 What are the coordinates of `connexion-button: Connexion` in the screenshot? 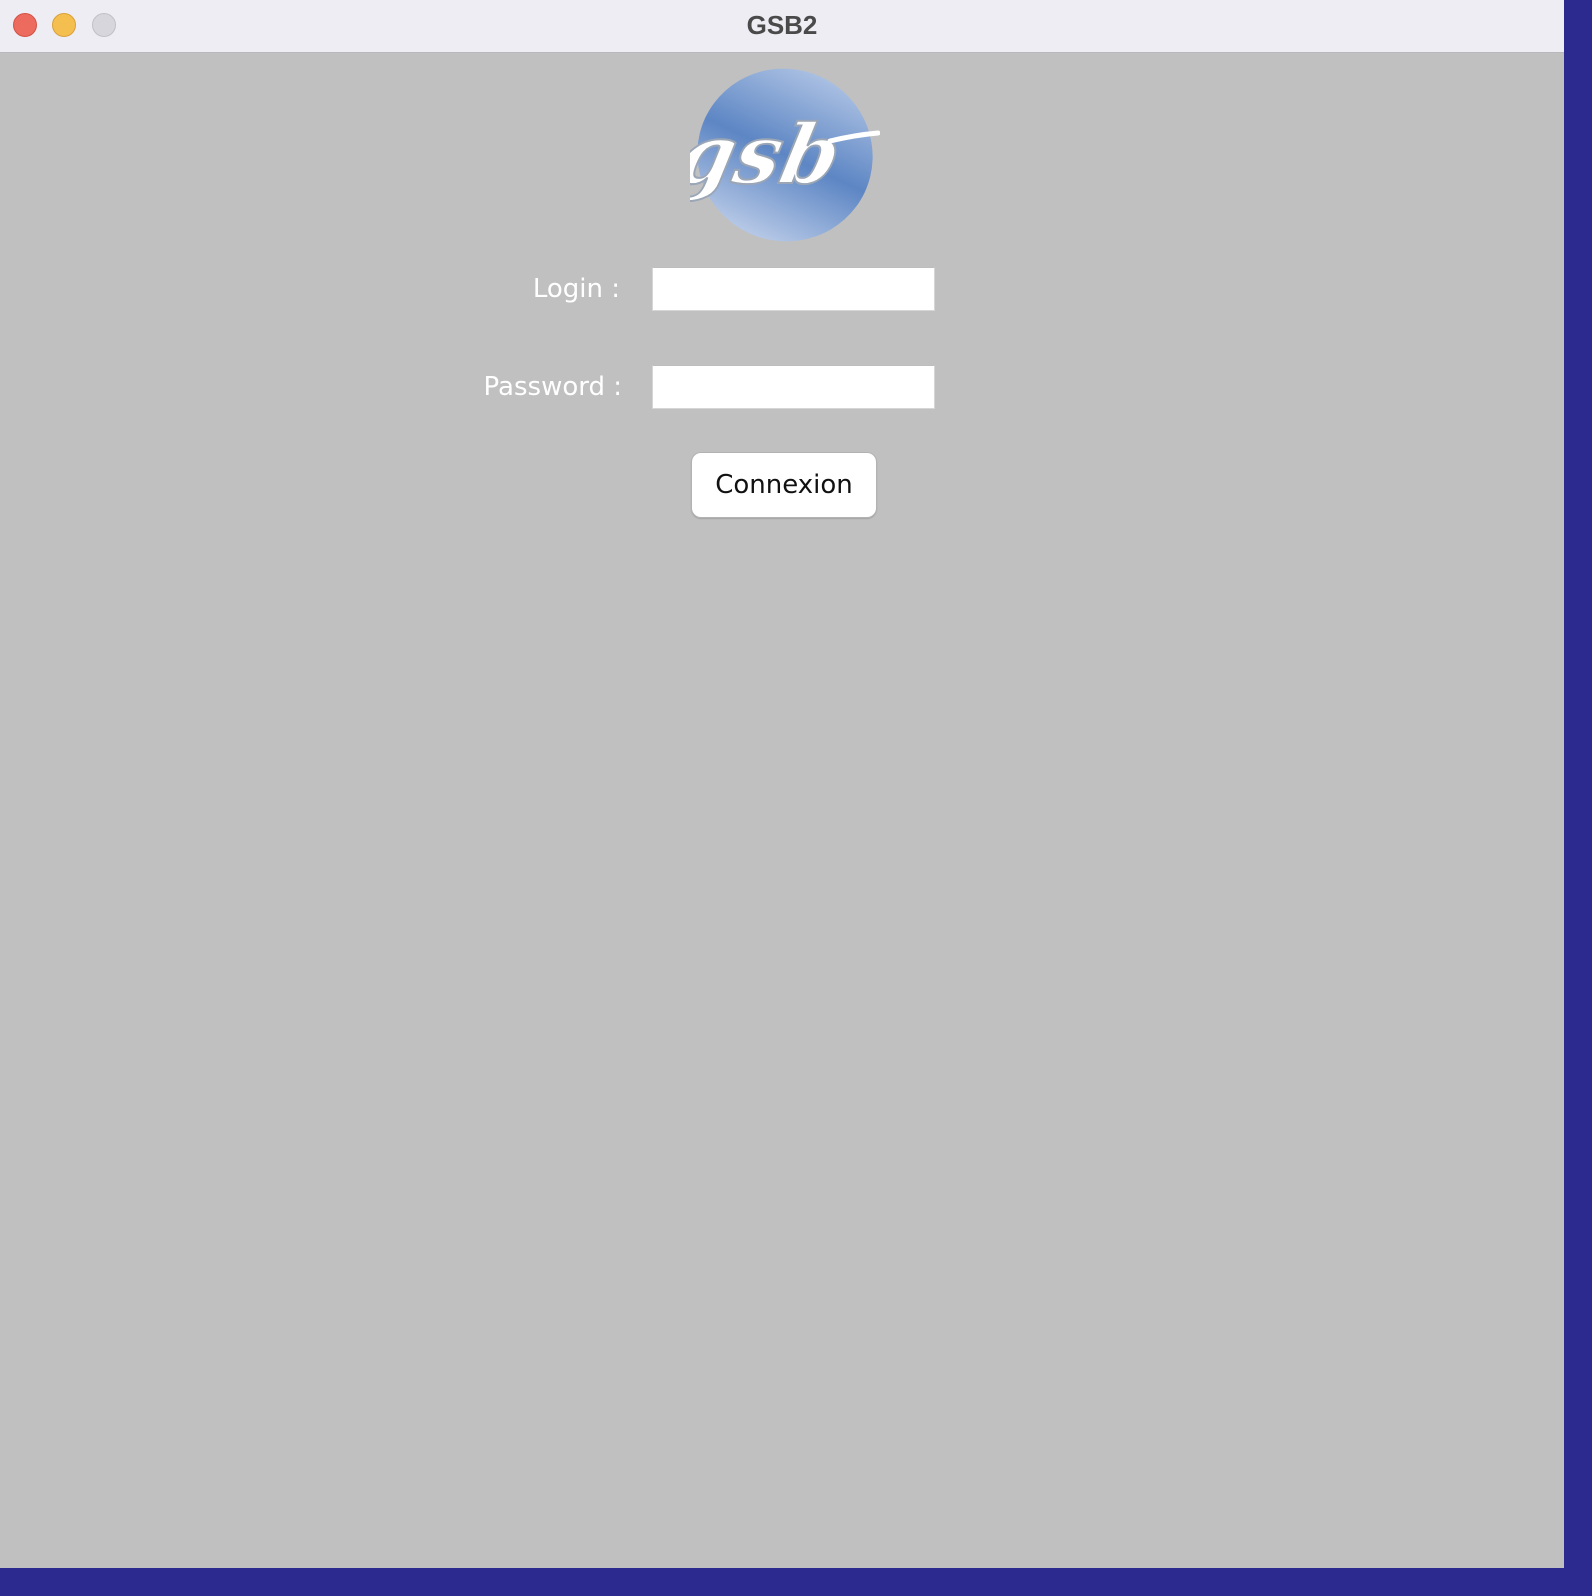 It's located at (784, 485).